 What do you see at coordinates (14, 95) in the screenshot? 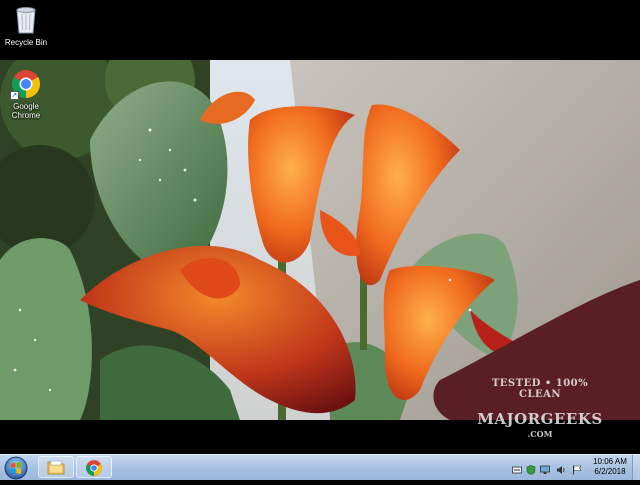
I see `shortcut-arrow-icon: ➚` at bounding box center [14, 95].